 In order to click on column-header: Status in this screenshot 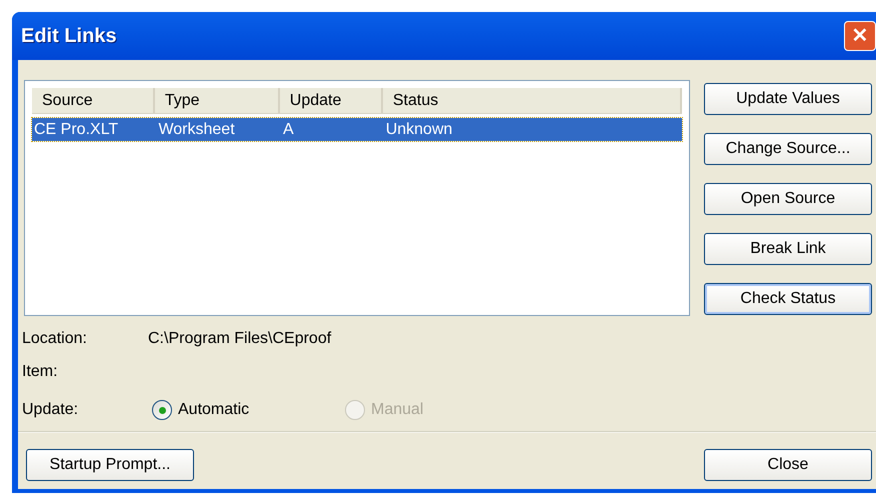, I will do `click(532, 100)`.